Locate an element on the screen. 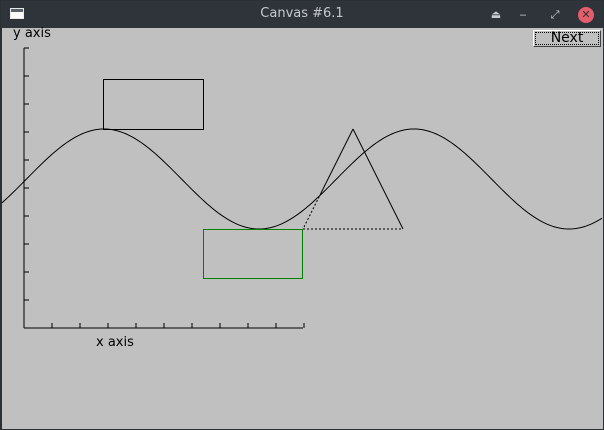 The width and height of the screenshot is (604, 430). shade-icon: ⏏ is located at coordinates (496, 15).